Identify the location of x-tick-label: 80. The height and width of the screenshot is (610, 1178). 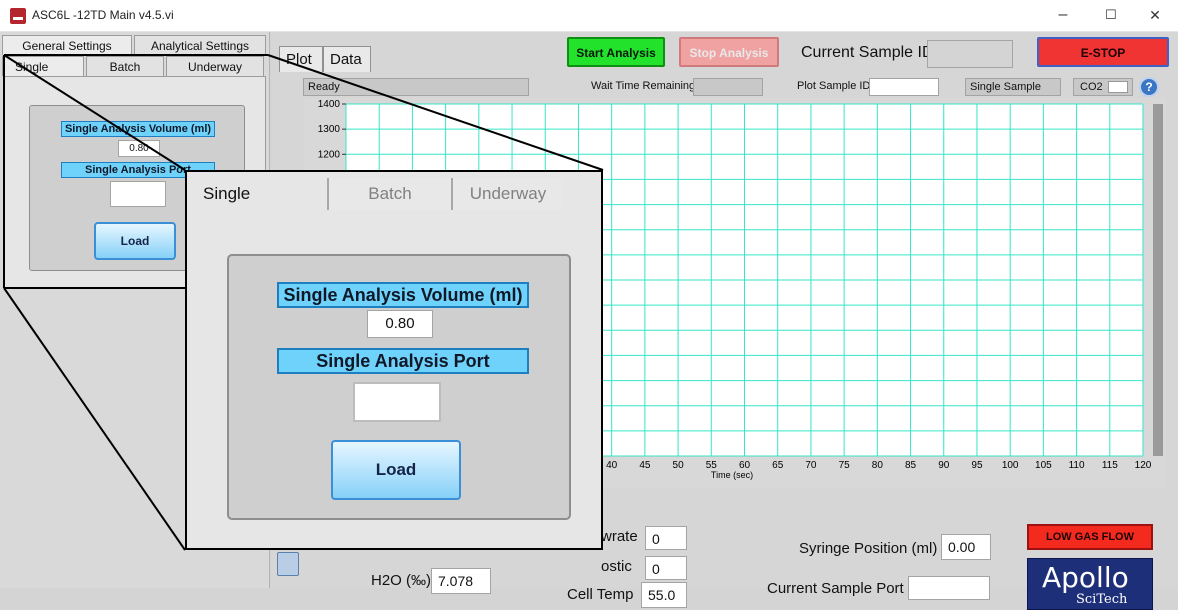
(878, 465).